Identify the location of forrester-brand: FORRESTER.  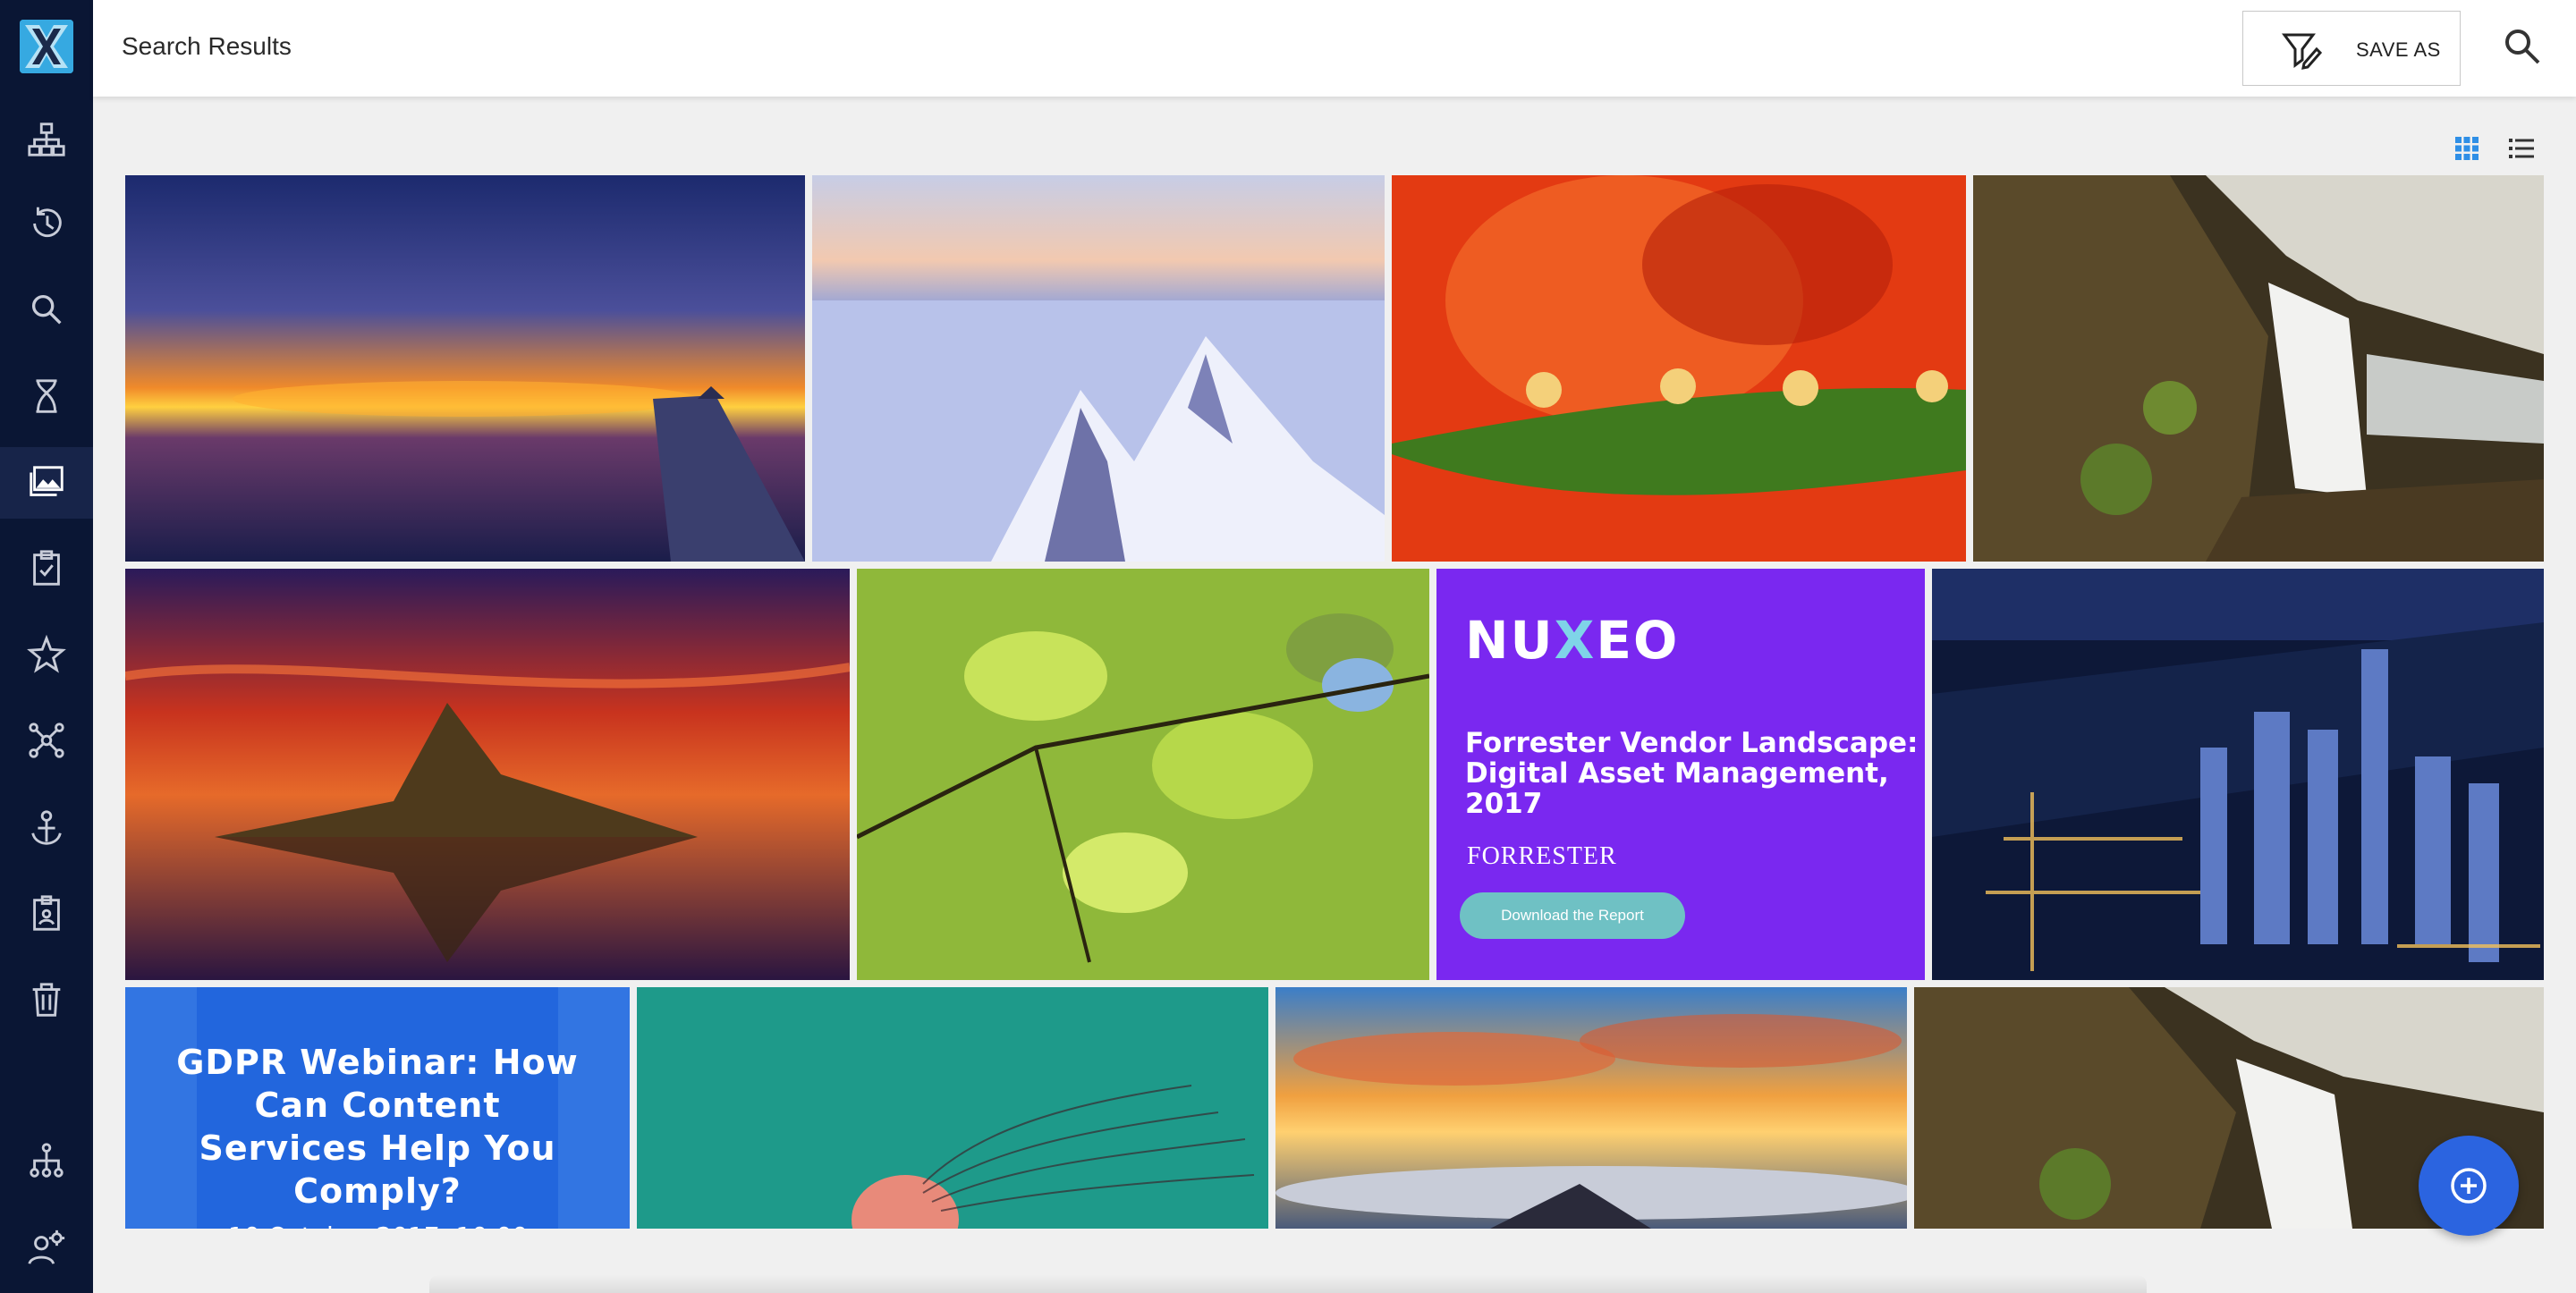
(1542, 856).